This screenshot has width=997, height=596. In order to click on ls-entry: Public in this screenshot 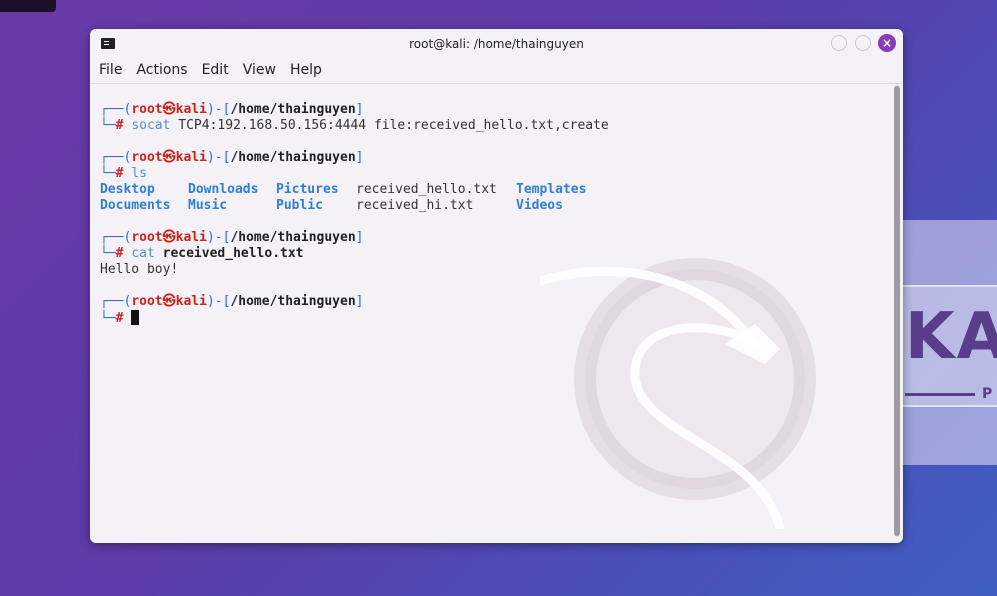, I will do `click(299, 205)`.